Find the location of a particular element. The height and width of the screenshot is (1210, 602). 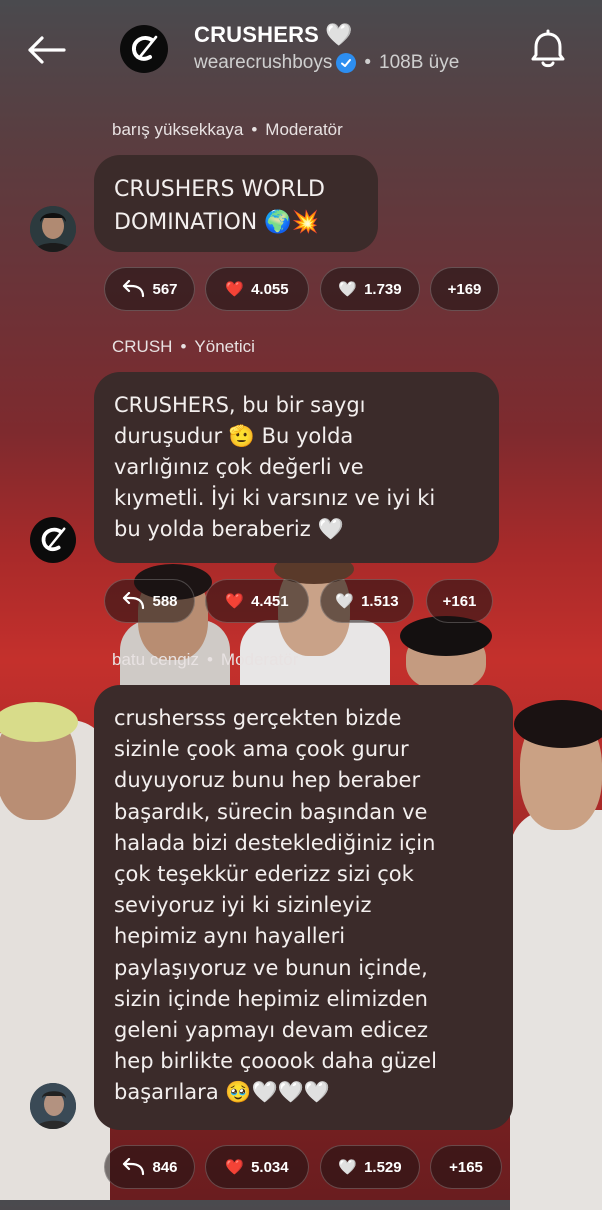

reply-count: 588 is located at coordinates (165, 601).